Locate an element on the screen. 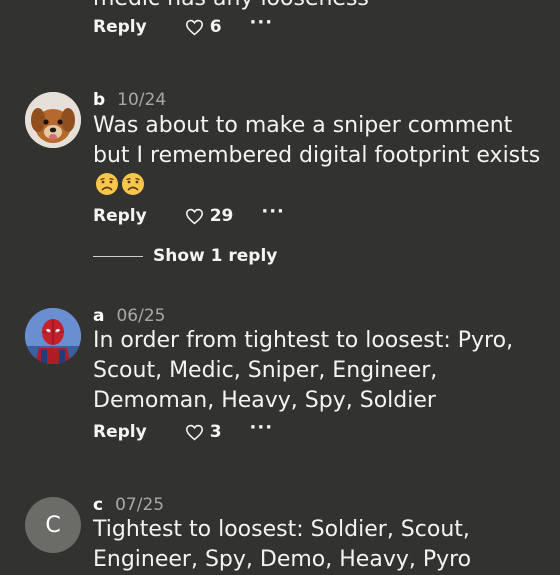 The width and height of the screenshot is (560, 575). comment-meta: c 07/25 is located at coordinates (128, 505).